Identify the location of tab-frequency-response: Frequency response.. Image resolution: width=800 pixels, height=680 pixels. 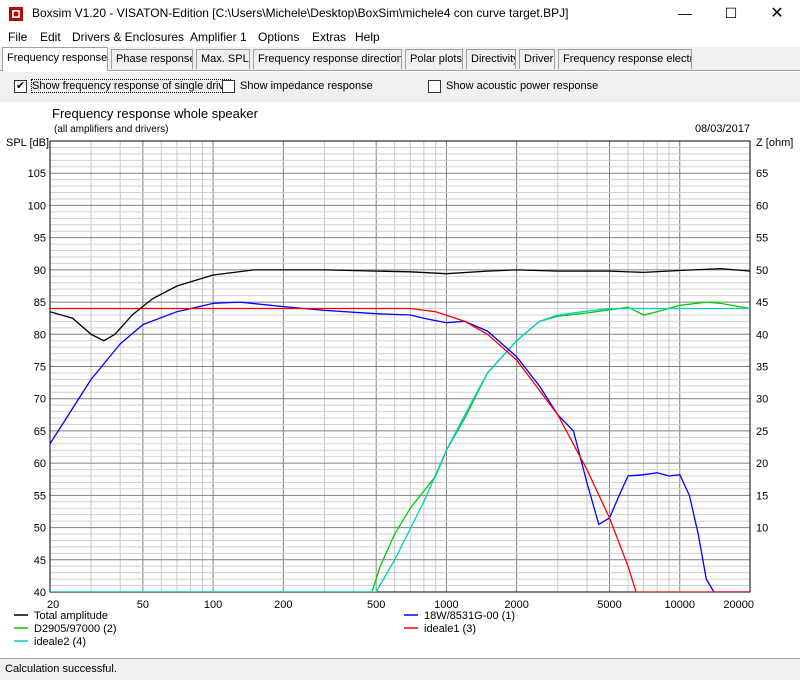
(55, 59).